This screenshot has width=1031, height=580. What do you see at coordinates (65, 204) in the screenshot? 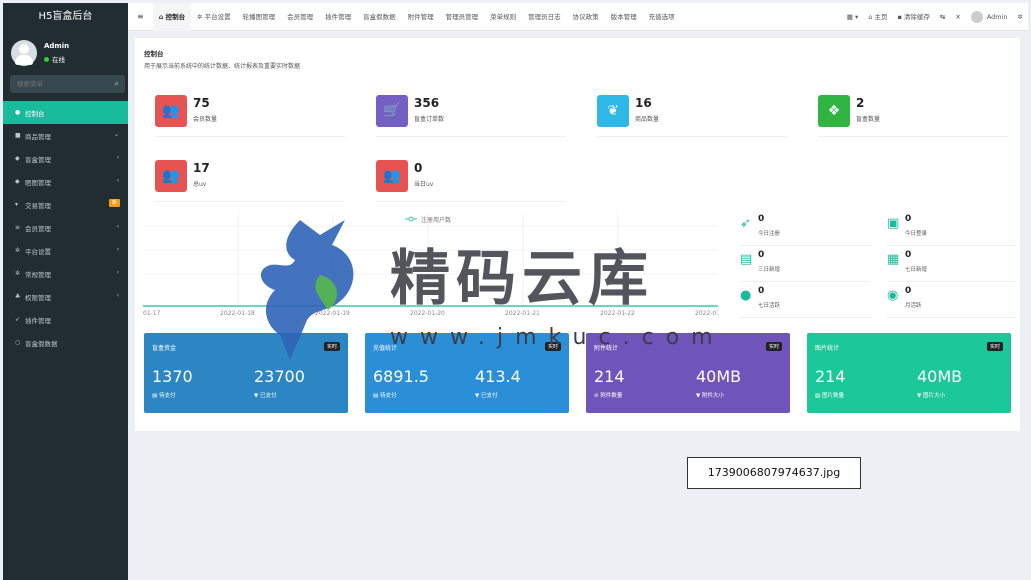
I see `sidebar-item-trade: ▾ 交易管理 新` at bounding box center [65, 204].